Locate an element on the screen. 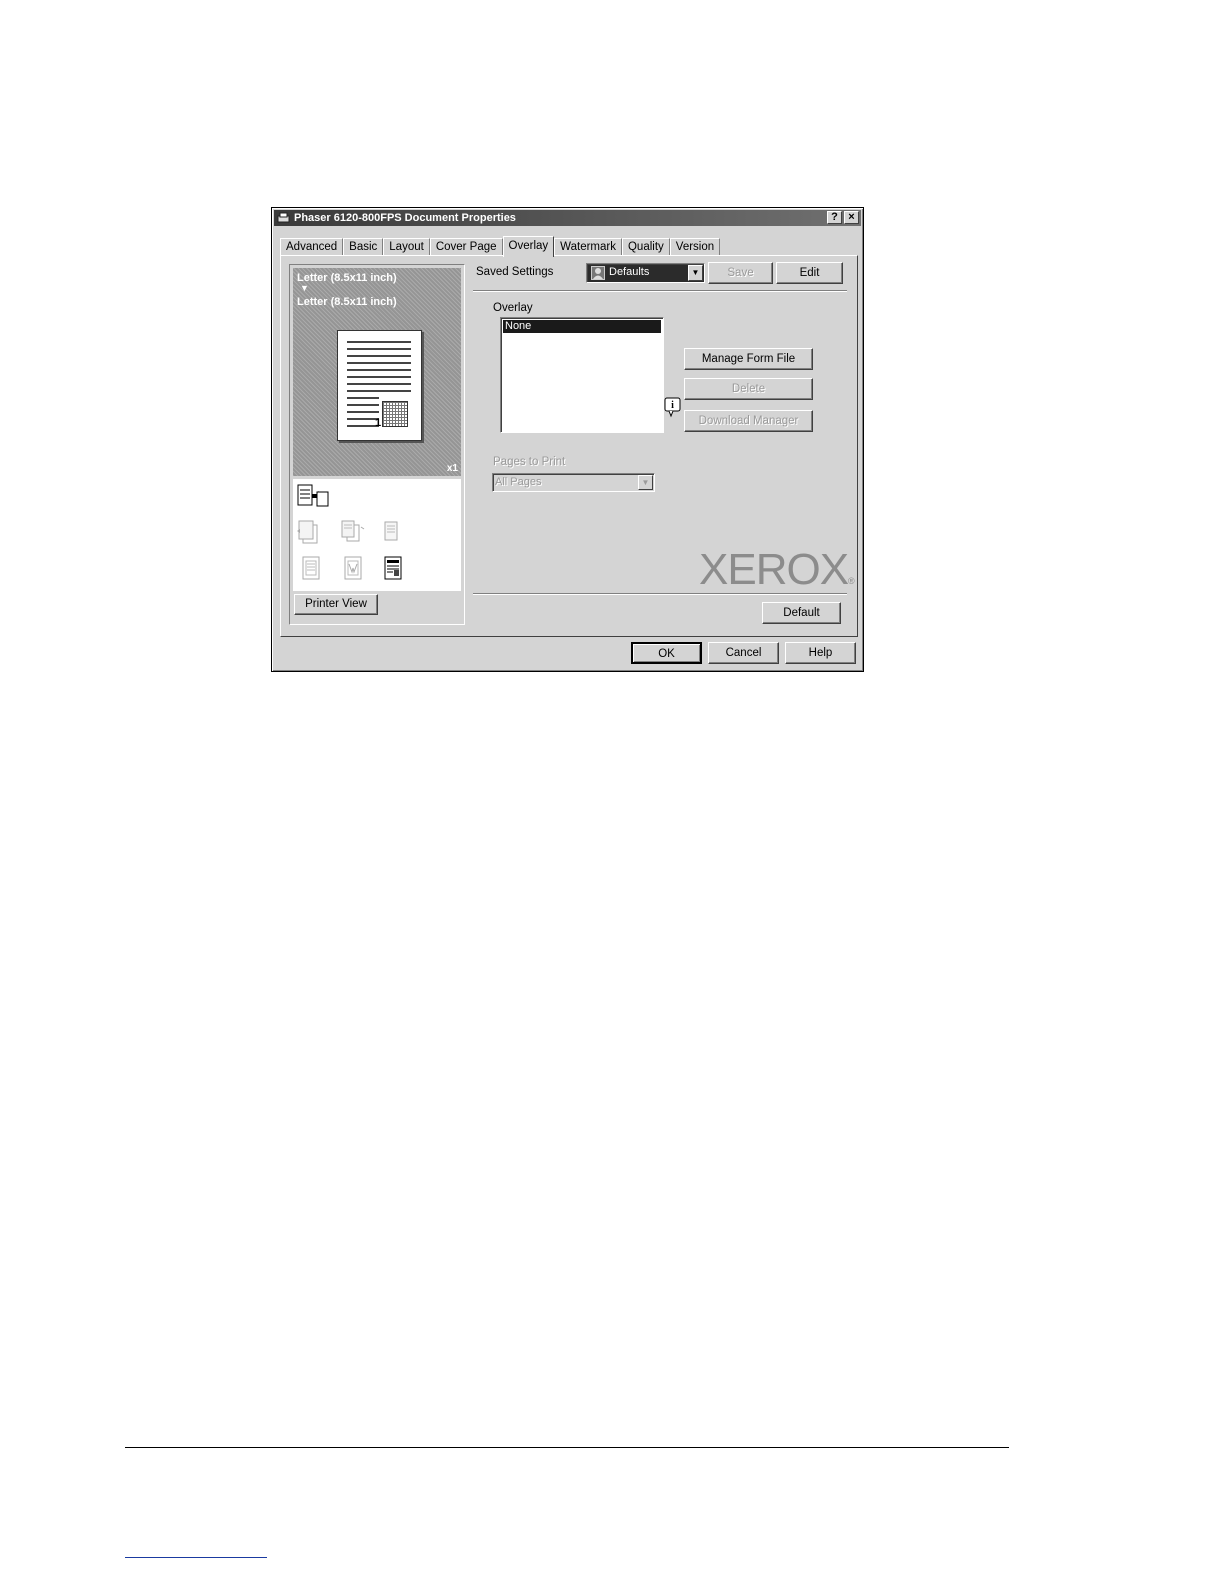  tab-layout: Layout is located at coordinates (406, 247).